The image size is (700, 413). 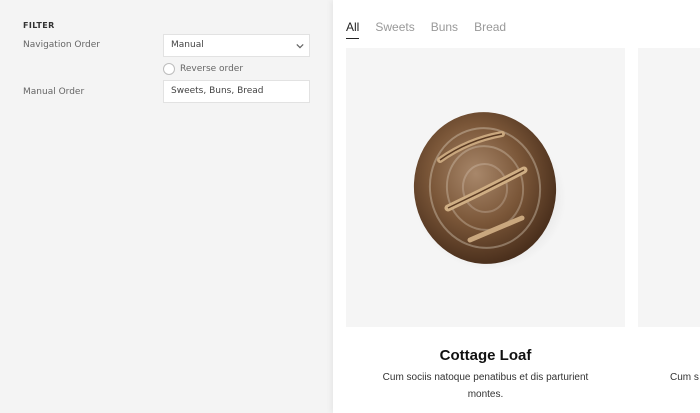 What do you see at coordinates (187, 45) in the screenshot?
I see `navigation-order-value: Manual` at bounding box center [187, 45].